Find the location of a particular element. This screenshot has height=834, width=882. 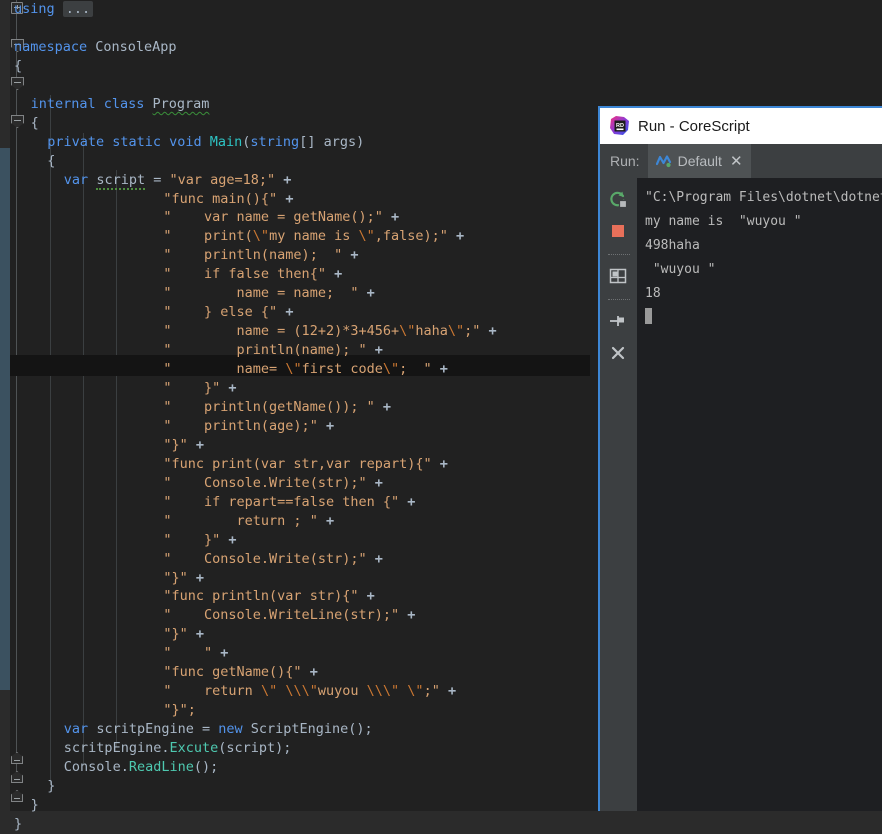

code-token: { is located at coordinates (51, 160).